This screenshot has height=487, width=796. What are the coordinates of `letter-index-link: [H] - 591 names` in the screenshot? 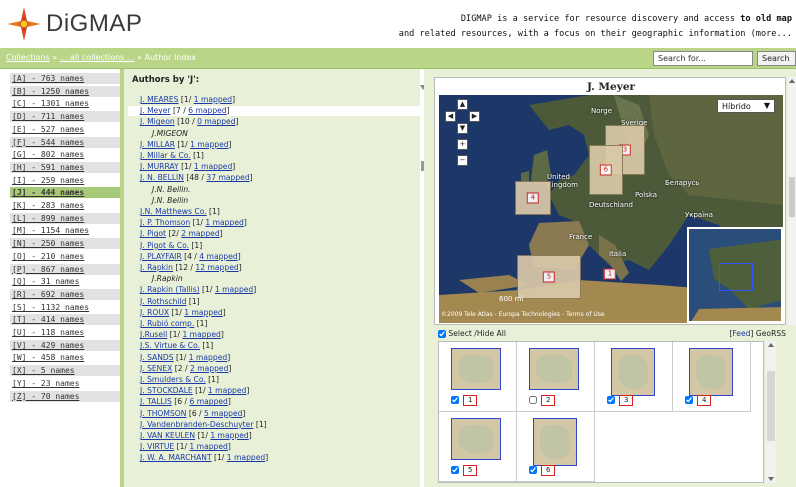 It's located at (48, 167).